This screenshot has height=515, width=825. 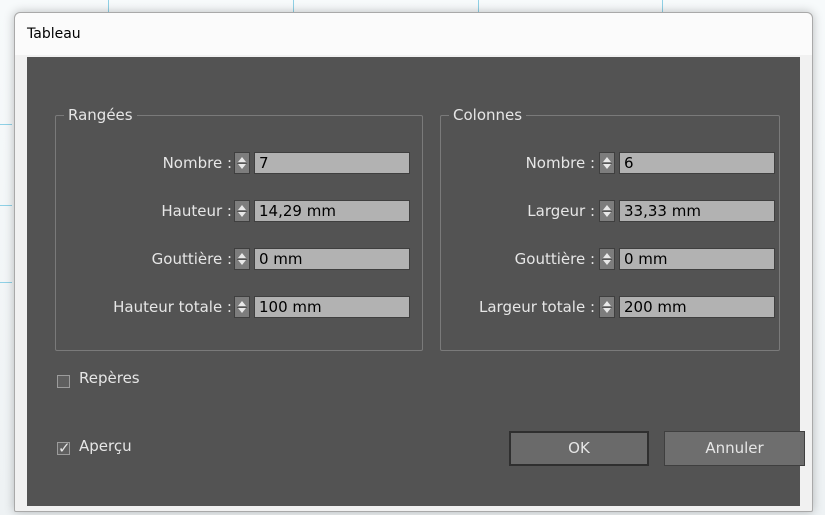 What do you see at coordinates (697, 163) in the screenshot?
I see `columns-count-input: 6` at bounding box center [697, 163].